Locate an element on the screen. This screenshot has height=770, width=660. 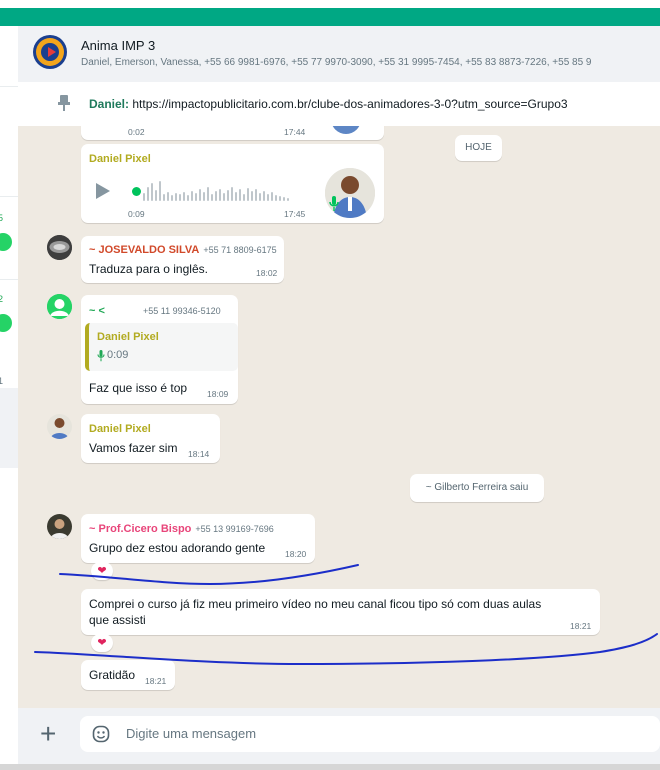
hand-drawn-annotation is located at coordinates (346, 615).